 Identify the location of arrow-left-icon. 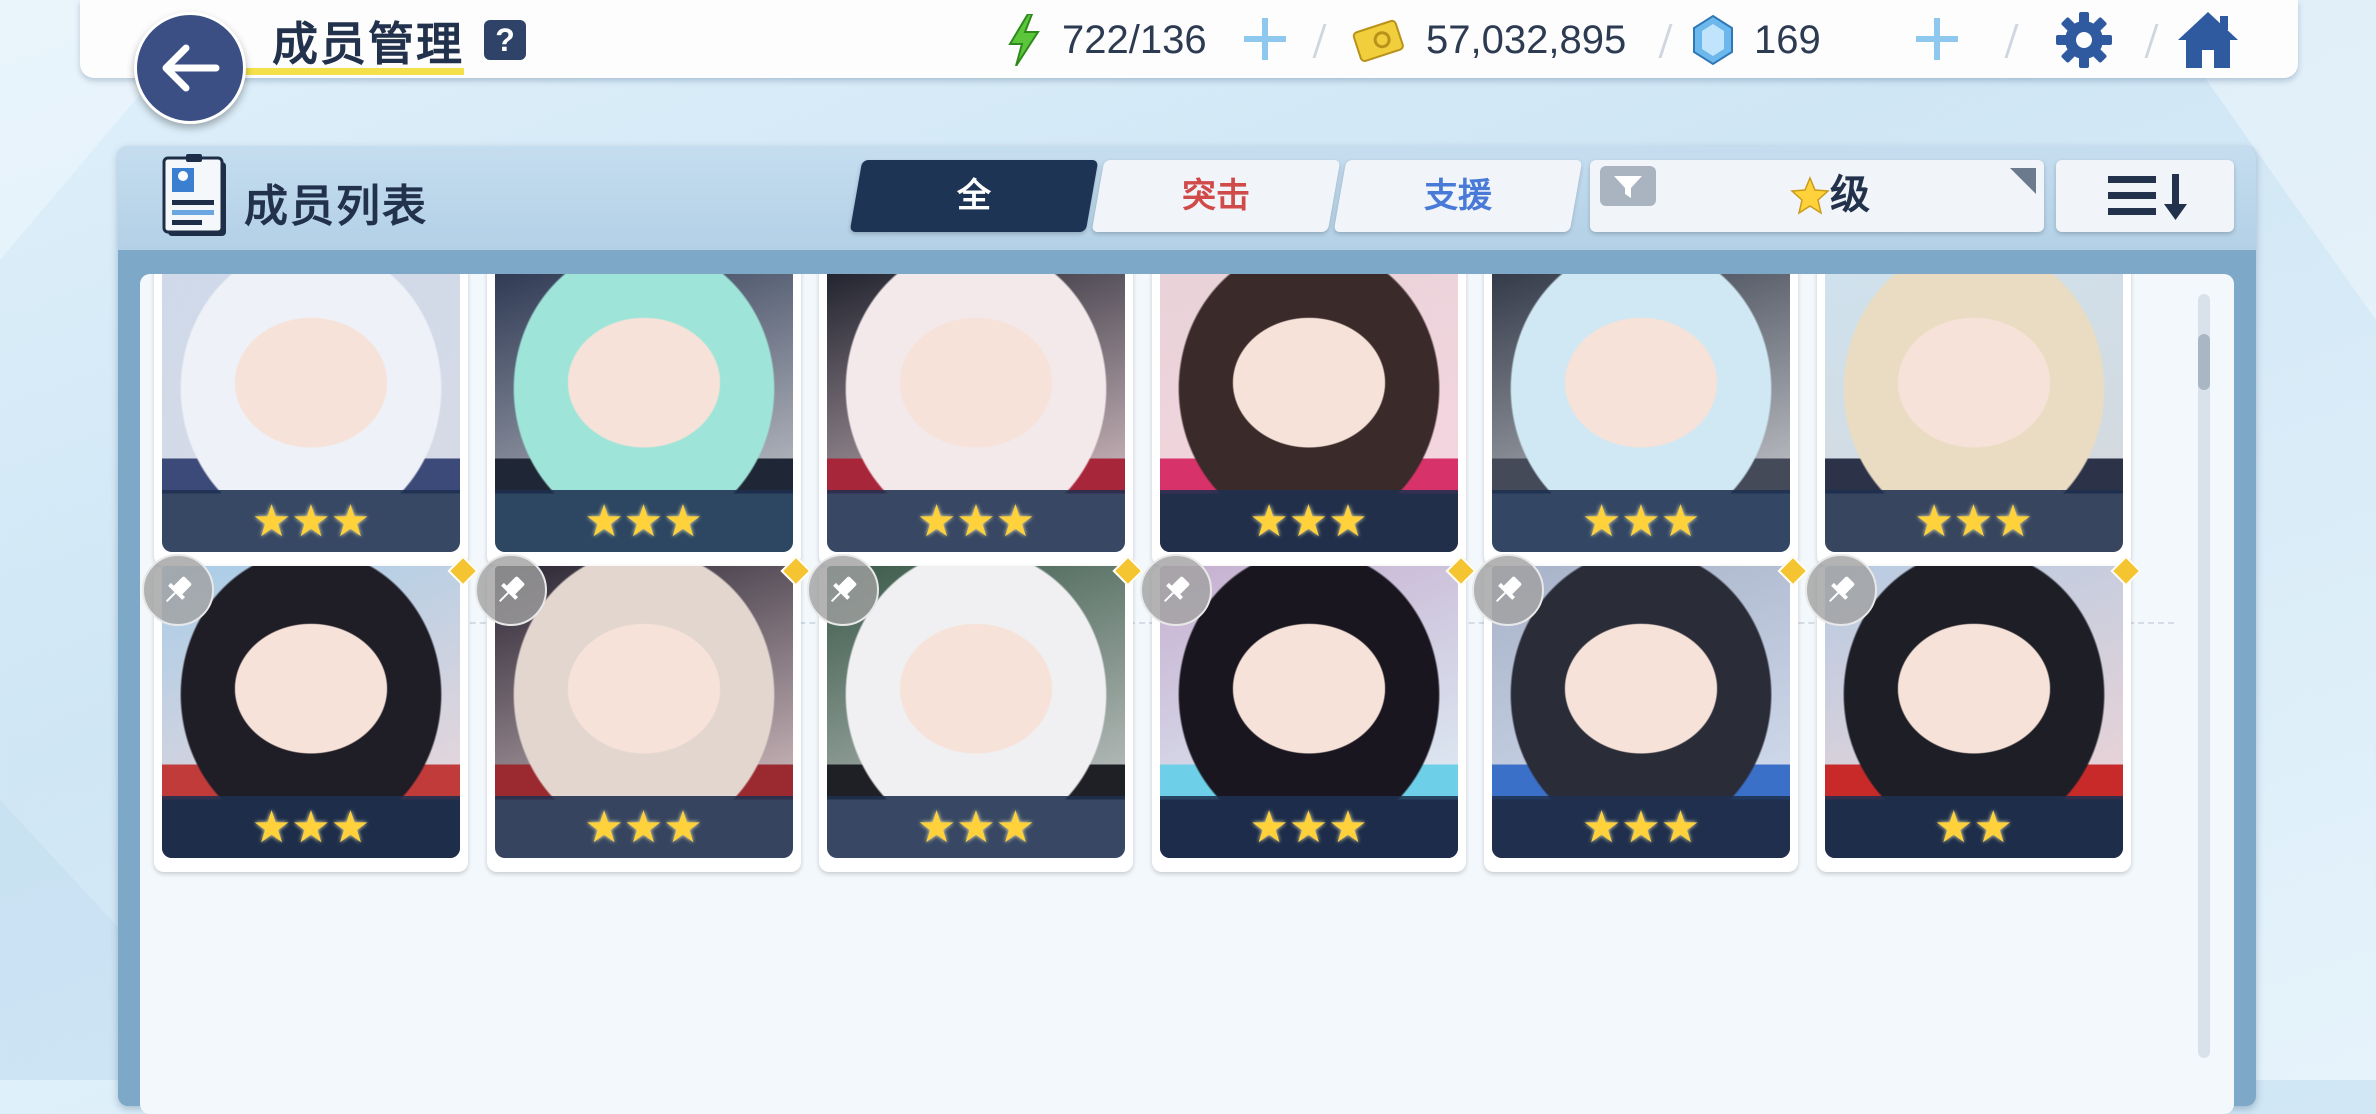
(191, 68).